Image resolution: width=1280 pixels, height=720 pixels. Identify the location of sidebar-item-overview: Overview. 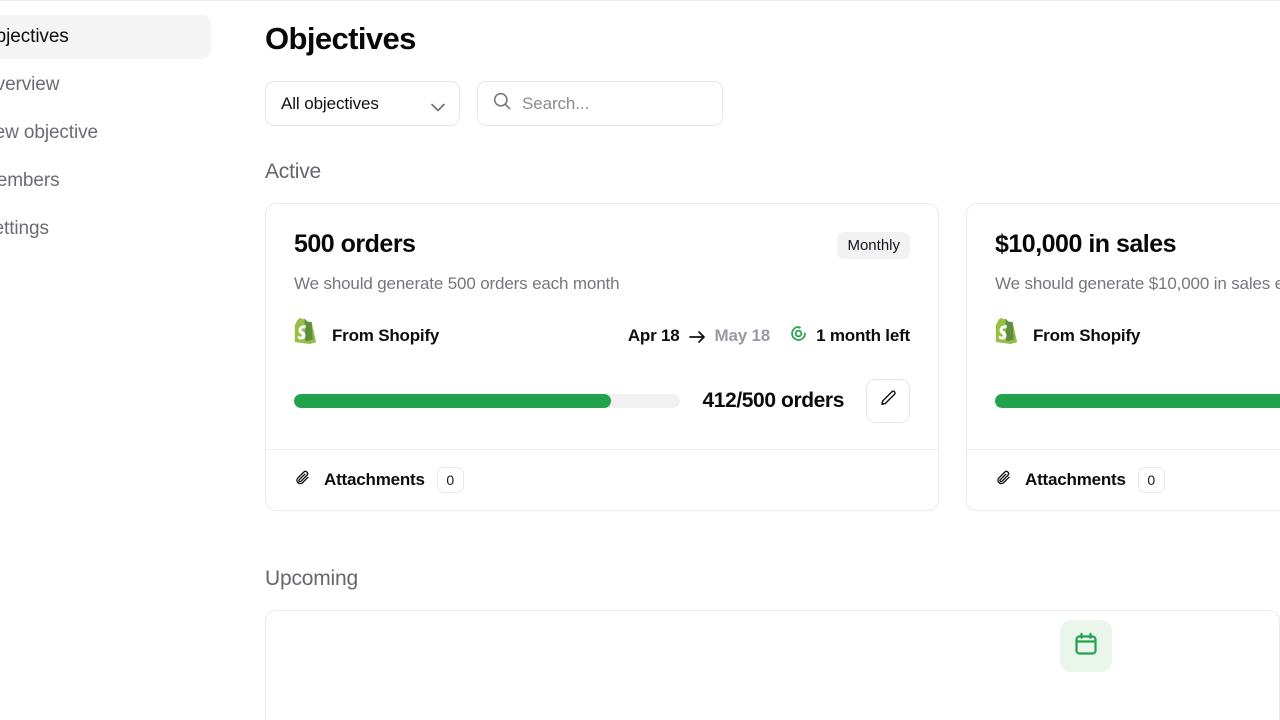
(105, 85).